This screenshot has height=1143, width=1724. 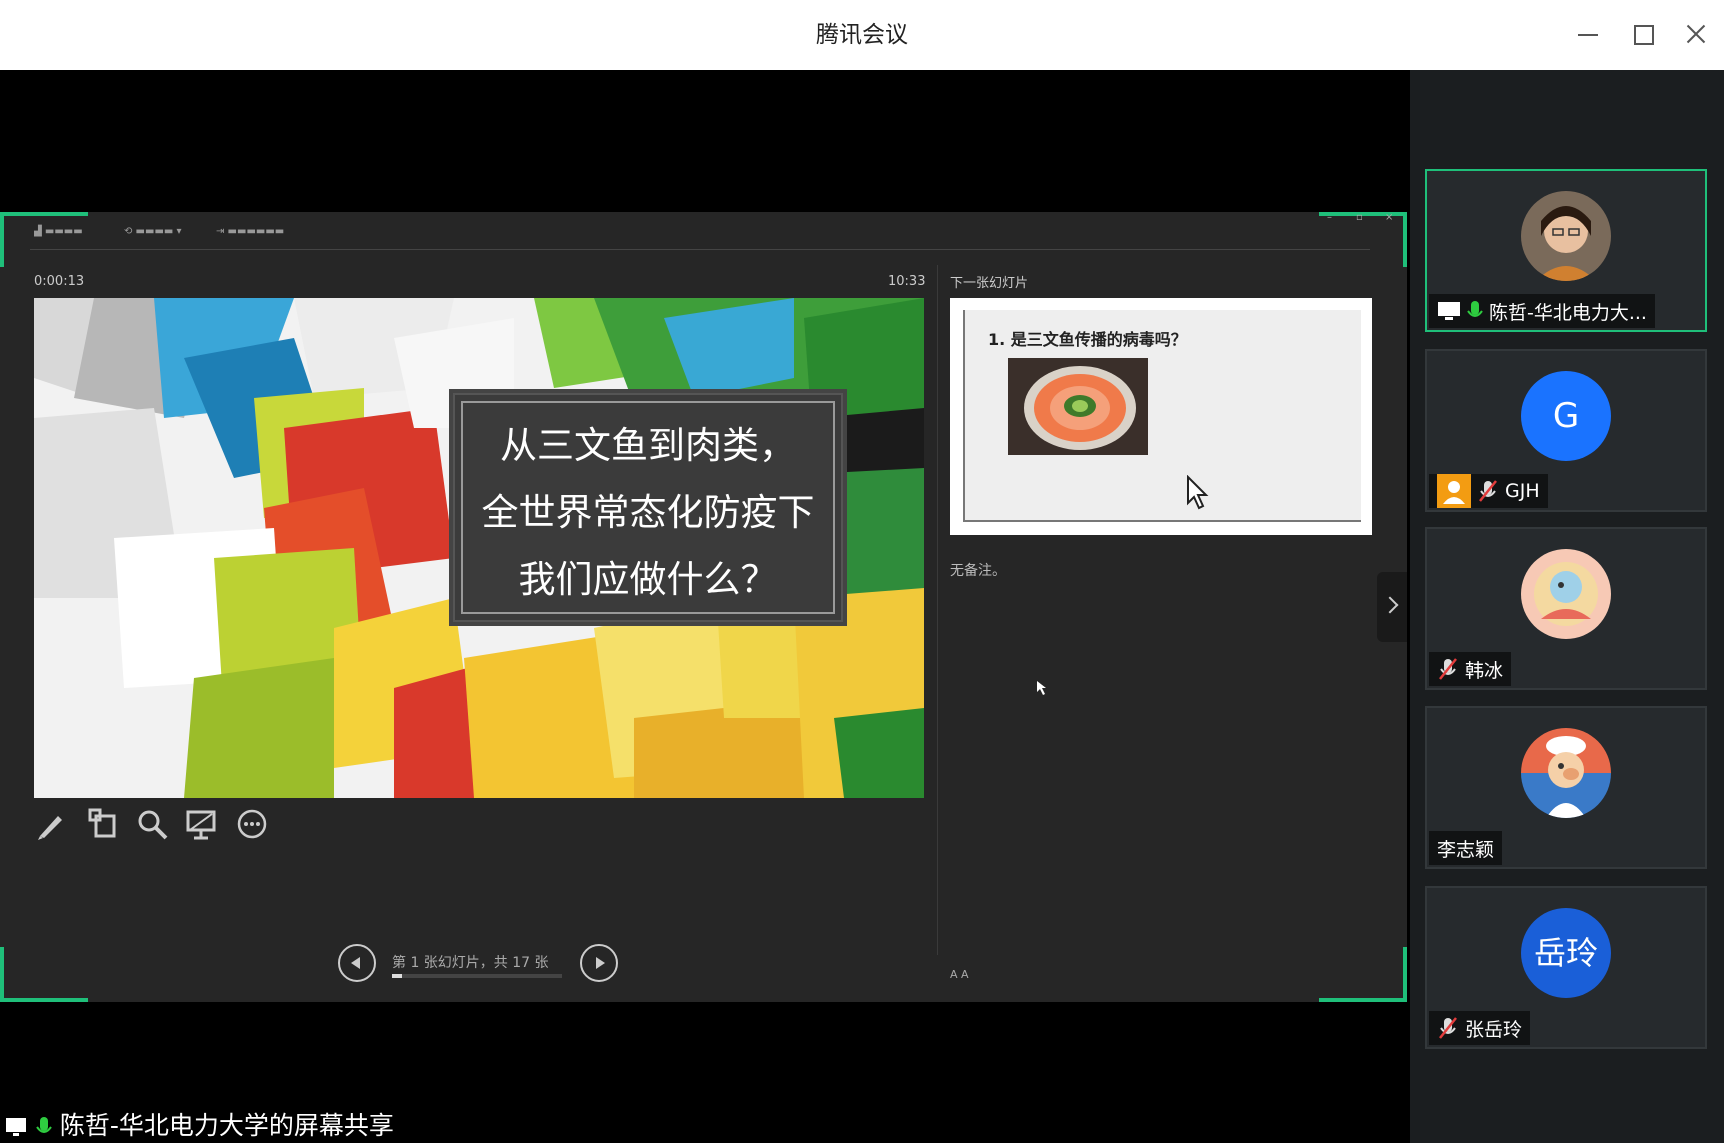 I want to click on presenter-toolbar-item: ▟ ▬▬▬▬, so click(x=58, y=231).